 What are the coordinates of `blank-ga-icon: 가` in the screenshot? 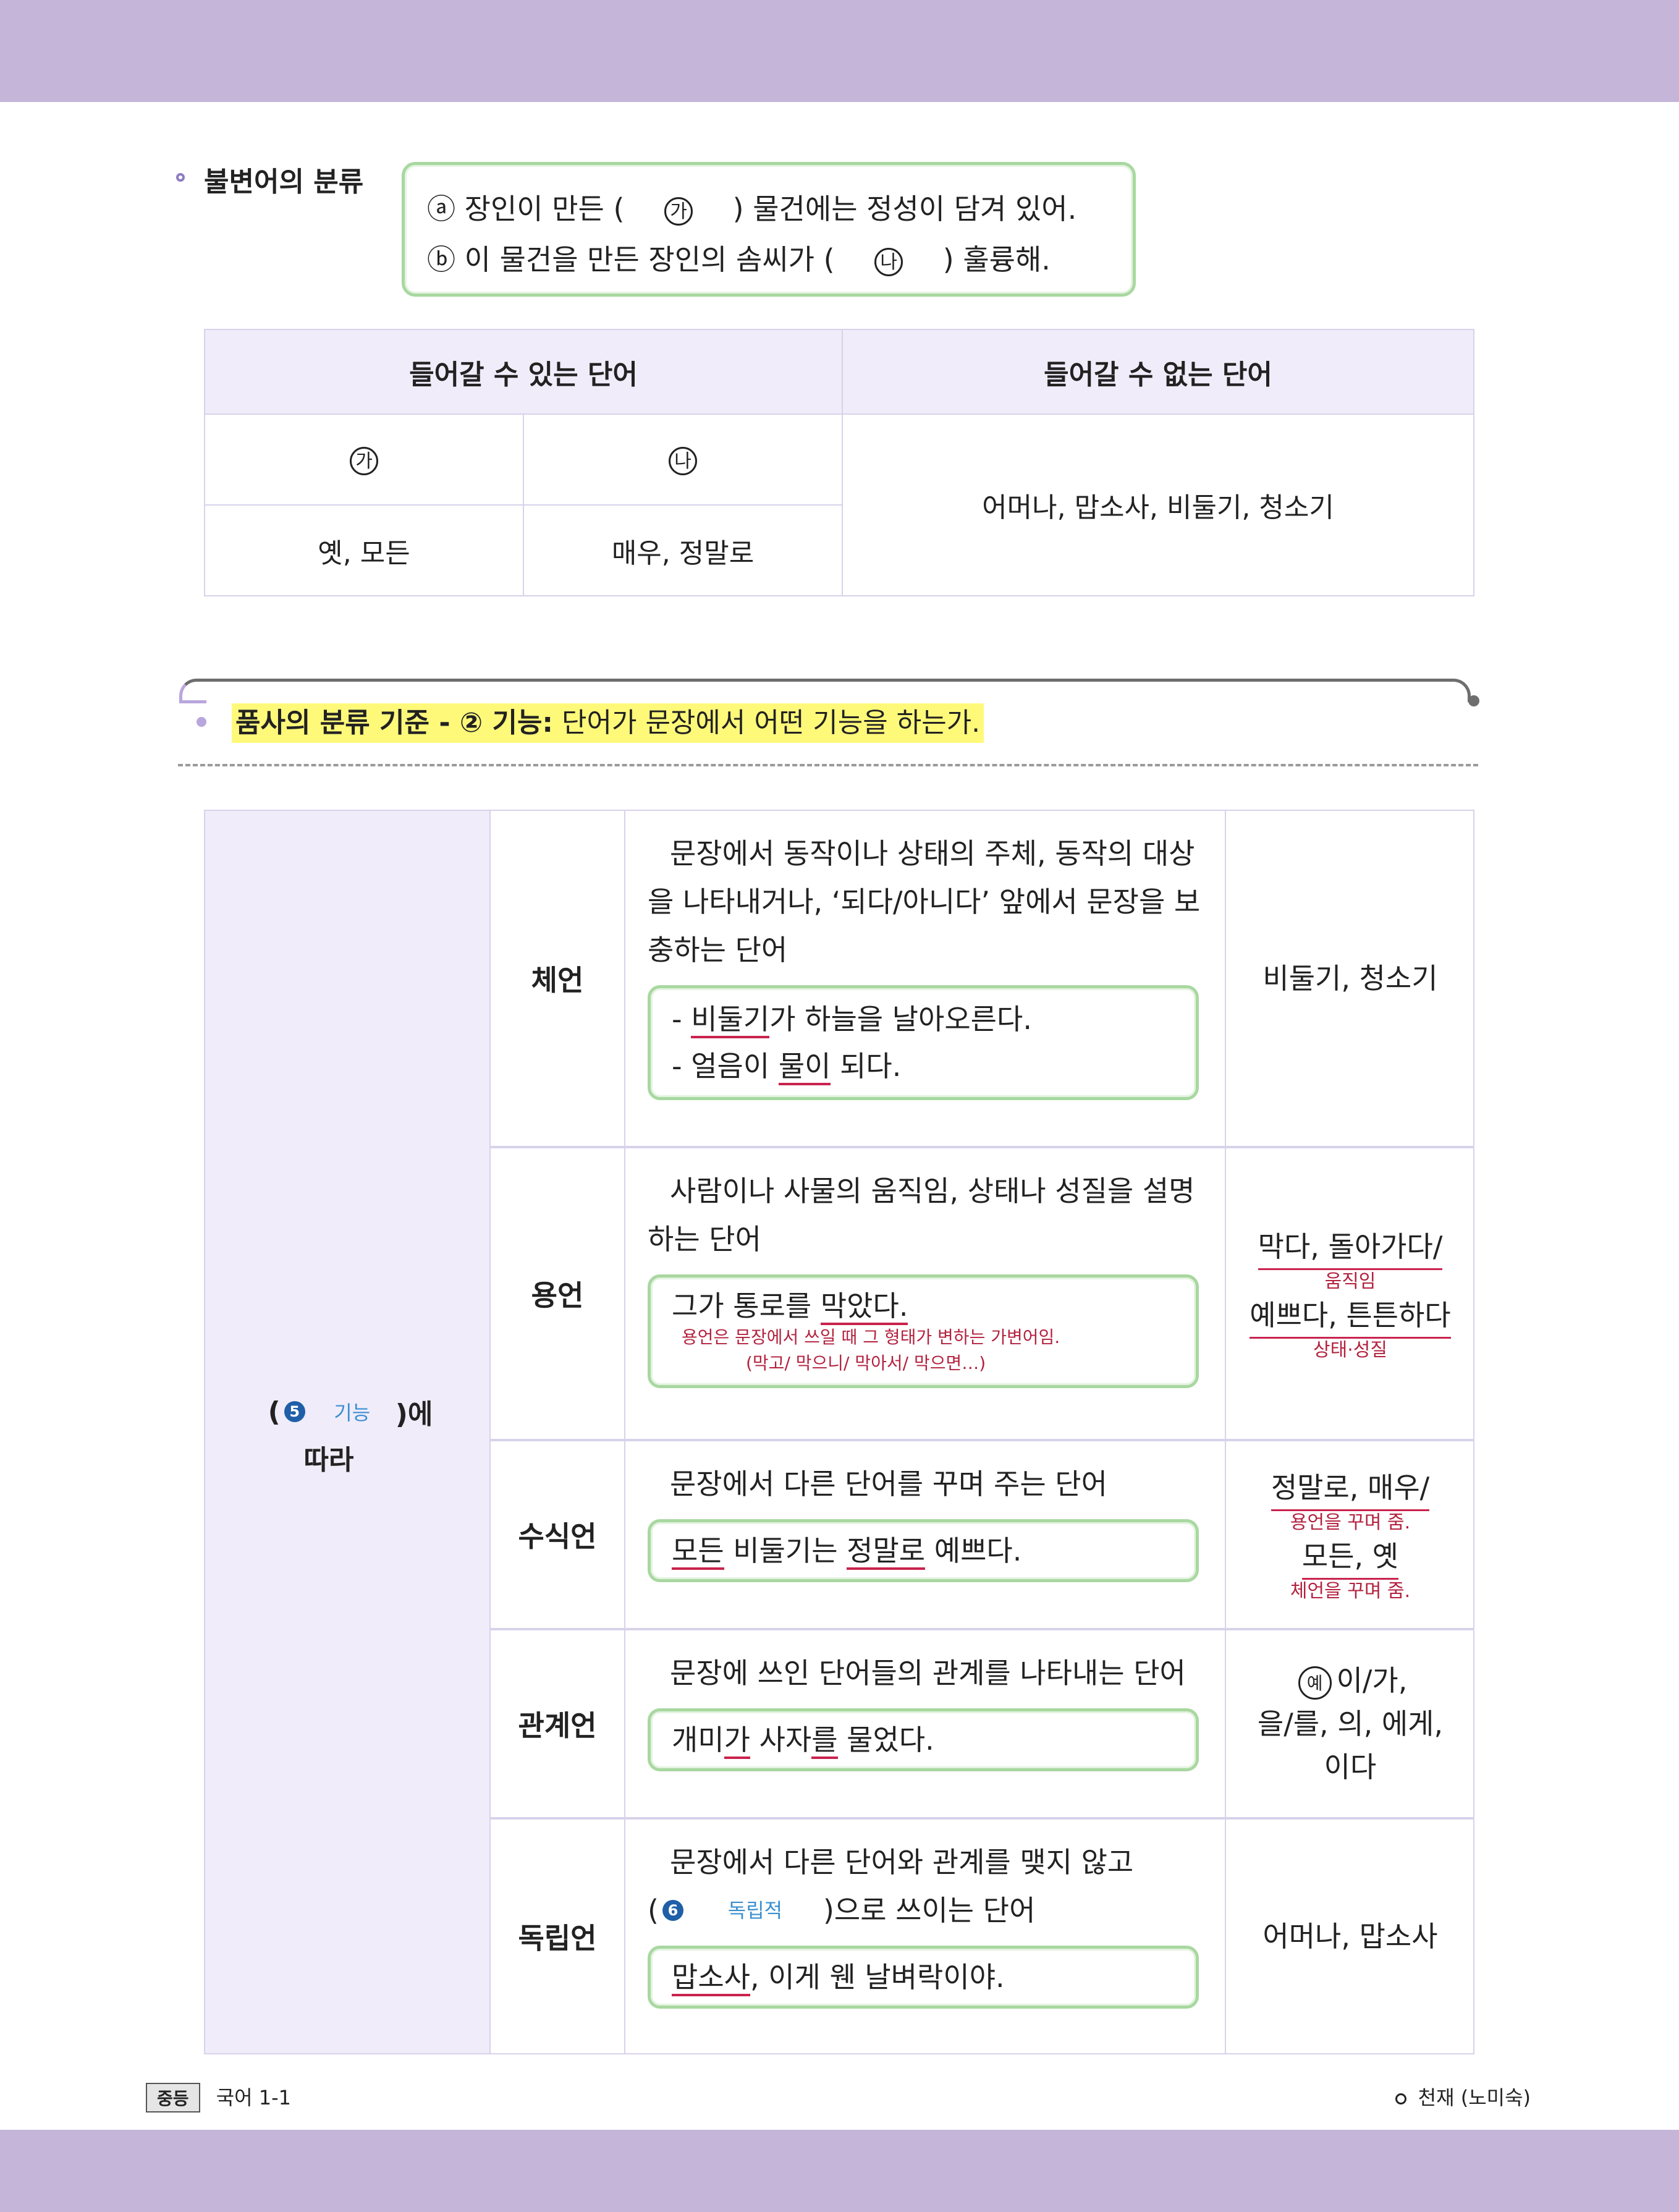 It's located at (678, 212).